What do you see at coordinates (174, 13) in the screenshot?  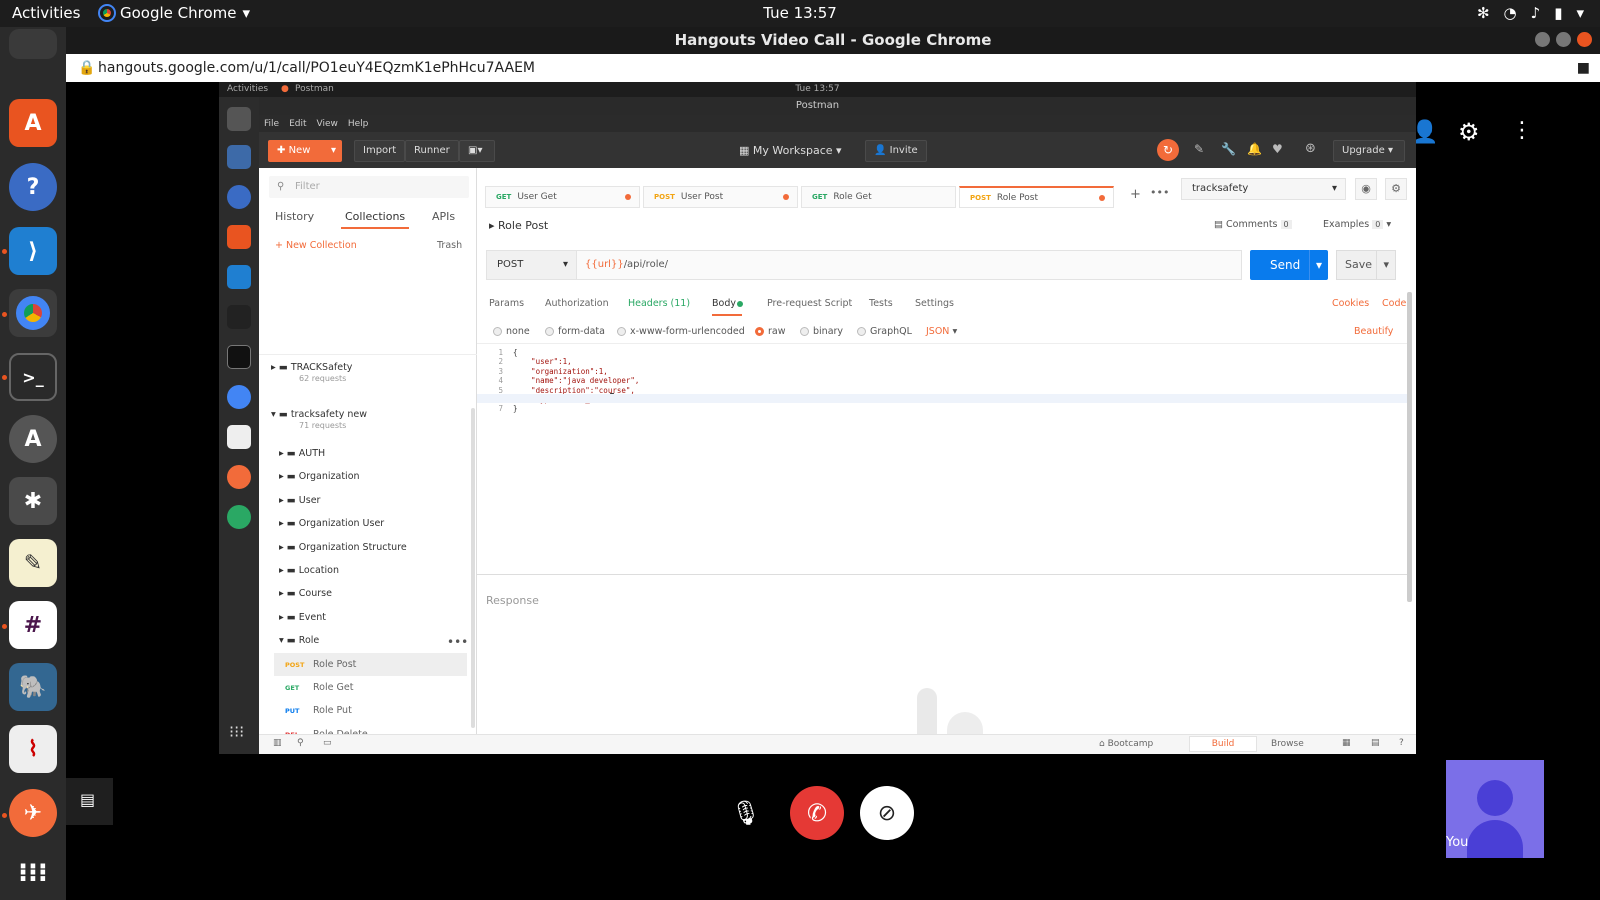 I see `app-menu: Google Chrome ▾` at bounding box center [174, 13].